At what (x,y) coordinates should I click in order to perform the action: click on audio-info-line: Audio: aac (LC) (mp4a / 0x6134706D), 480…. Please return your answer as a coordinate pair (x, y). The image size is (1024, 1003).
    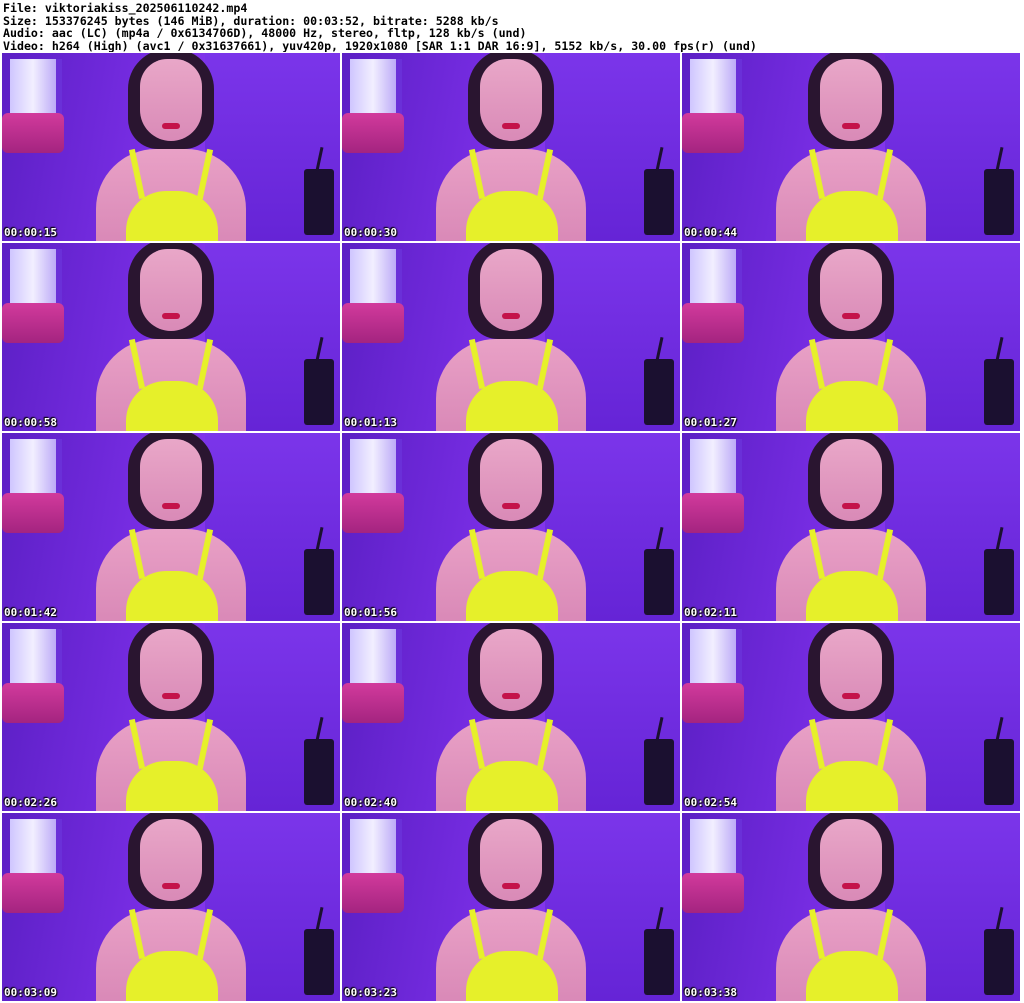
    Looking at the image, I should click on (265, 33).